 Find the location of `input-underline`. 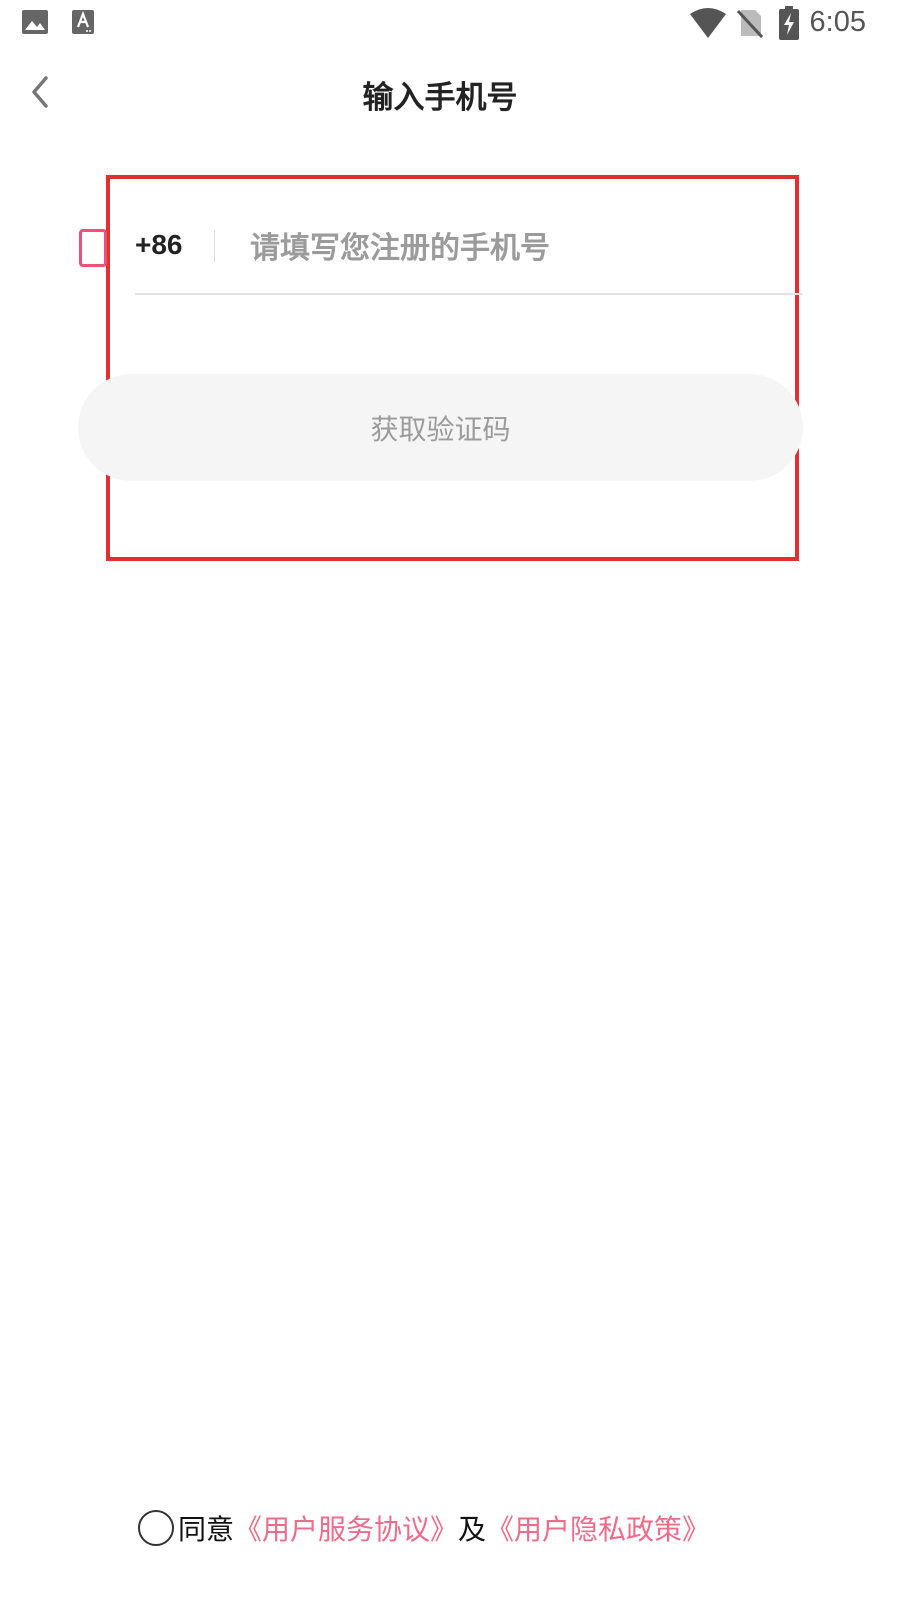

input-underline is located at coordinates (469, 294).